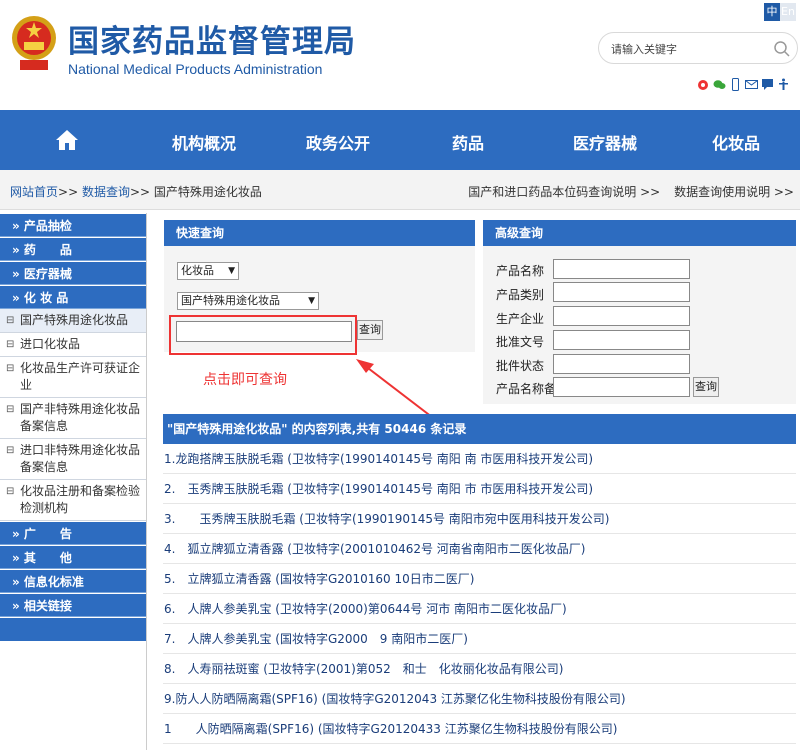  Describe the element at coordinates (767, 84) in the screenshot. I see `message-icon` at that location.